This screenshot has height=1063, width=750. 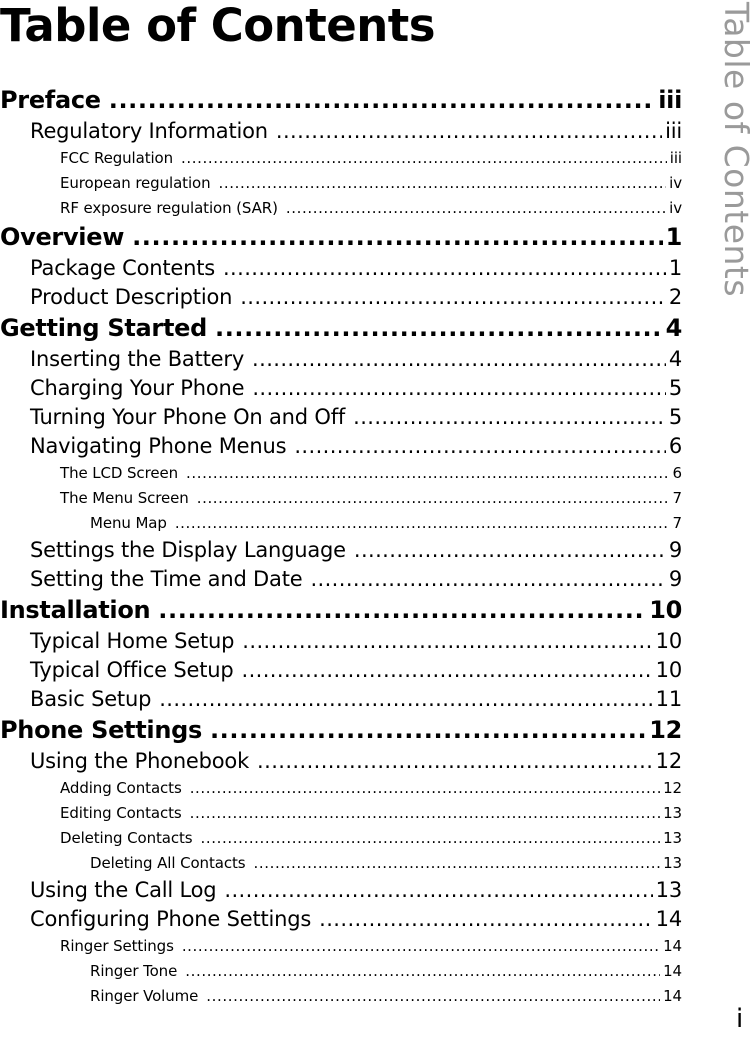 I want to click on toc-entry-title: Phone Settings, so click(x=101, y=730).